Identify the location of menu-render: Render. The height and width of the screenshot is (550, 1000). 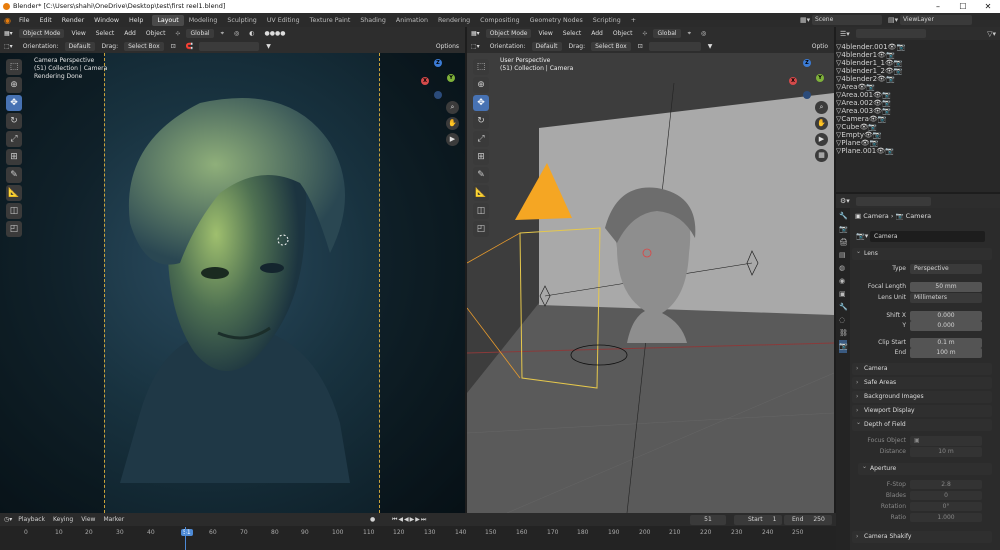
(73, 20).